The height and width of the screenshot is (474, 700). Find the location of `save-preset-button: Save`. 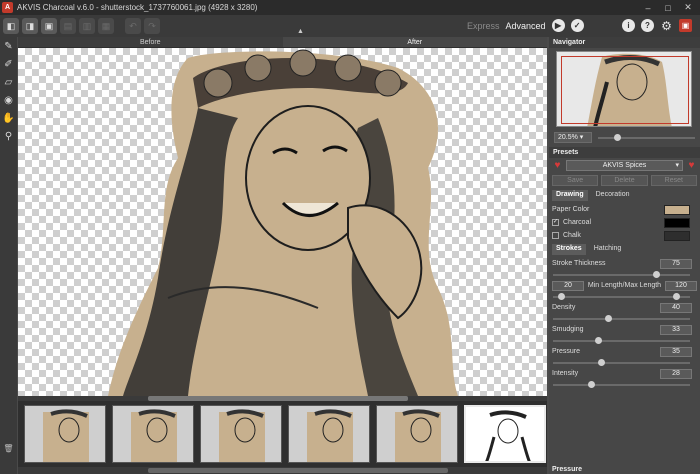

save-preset-button: Save is located at coordinates (575, 180).